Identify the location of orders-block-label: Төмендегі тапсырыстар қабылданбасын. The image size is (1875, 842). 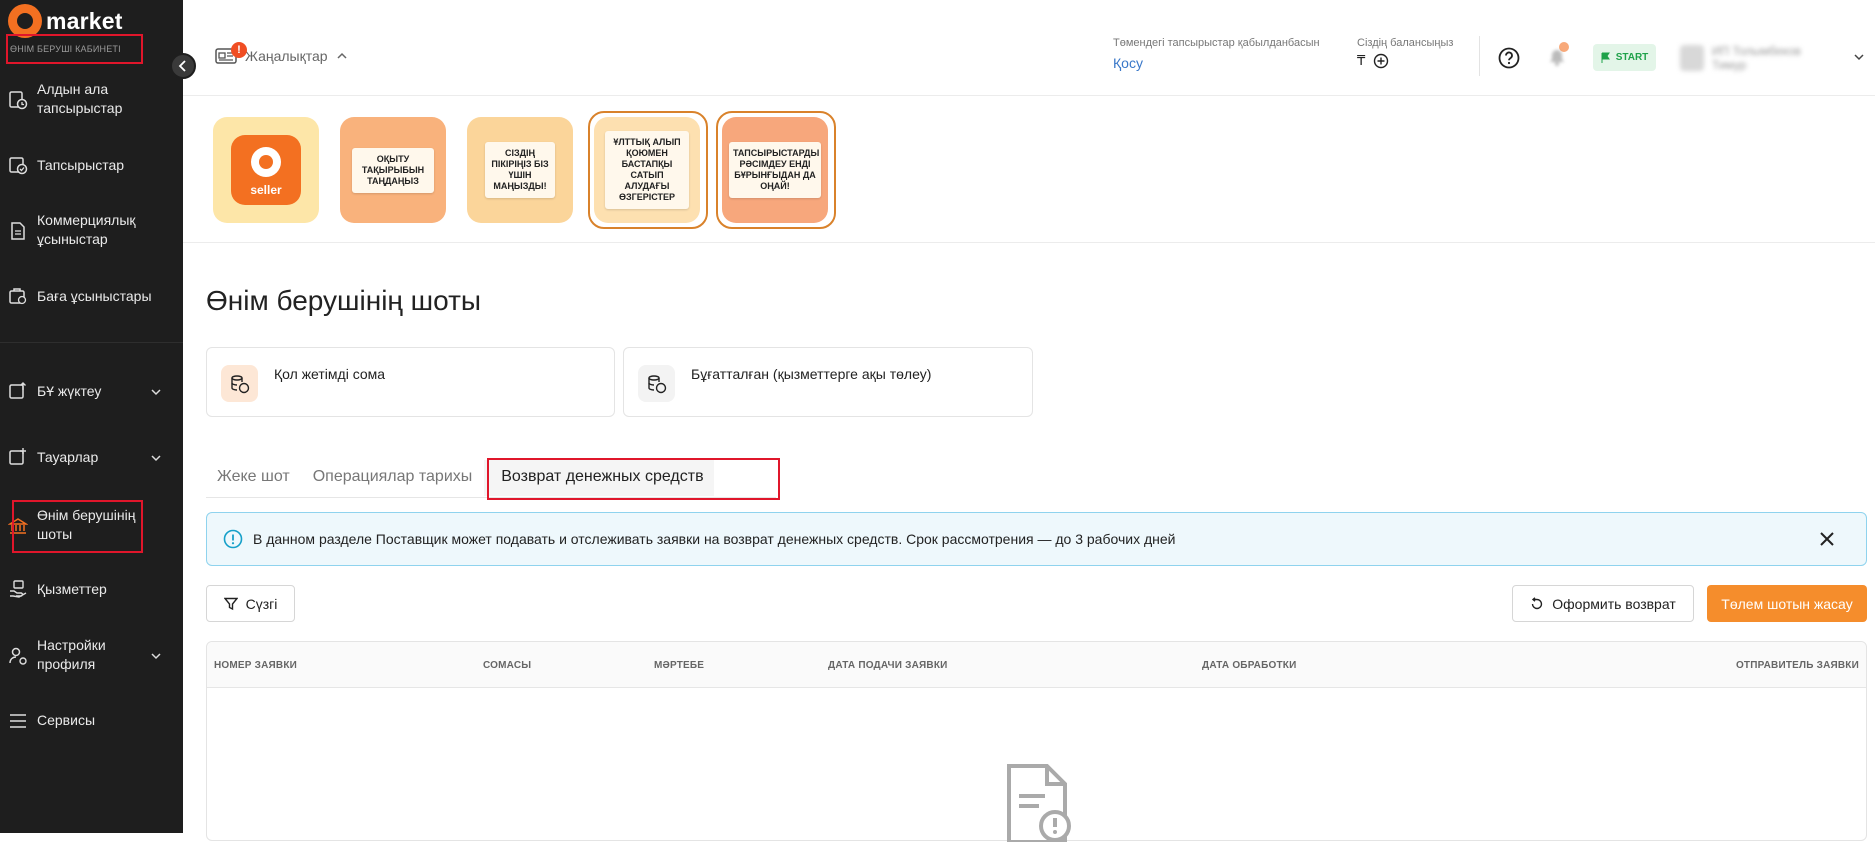
(1216, 43).